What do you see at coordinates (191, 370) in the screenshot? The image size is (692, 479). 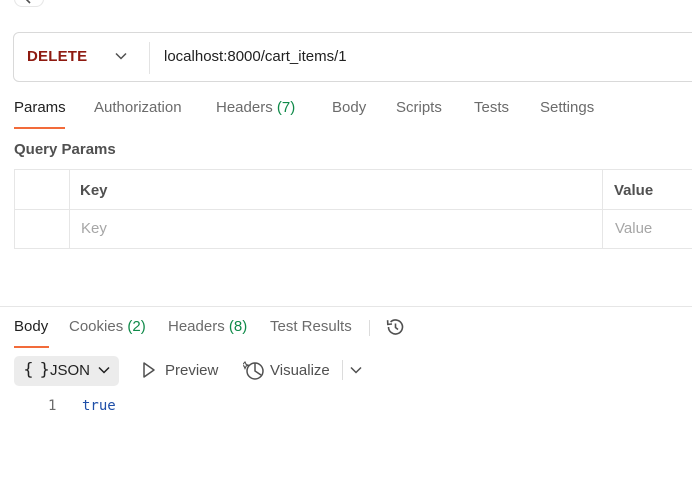 I see `preview-button: Preview` at bounding box center [191, 370].